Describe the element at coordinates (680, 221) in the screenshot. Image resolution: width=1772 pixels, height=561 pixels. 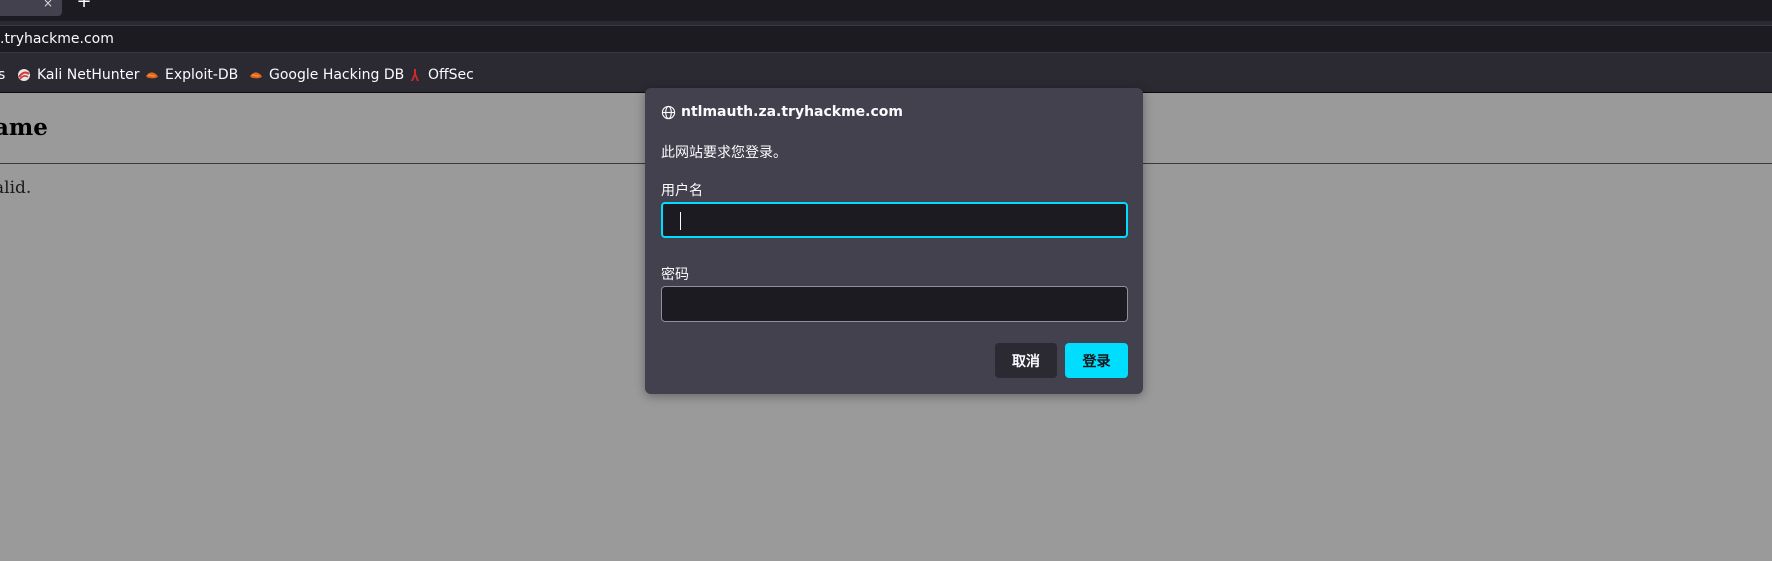
I see `text-caret` at that location.